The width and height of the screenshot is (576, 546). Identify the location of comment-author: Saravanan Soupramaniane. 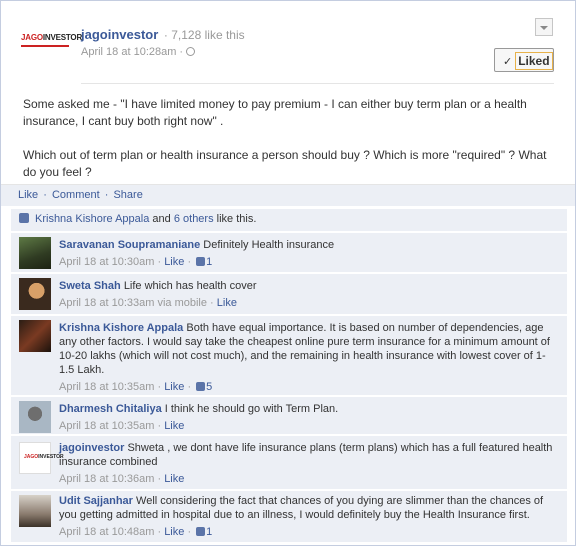
(129, 245).